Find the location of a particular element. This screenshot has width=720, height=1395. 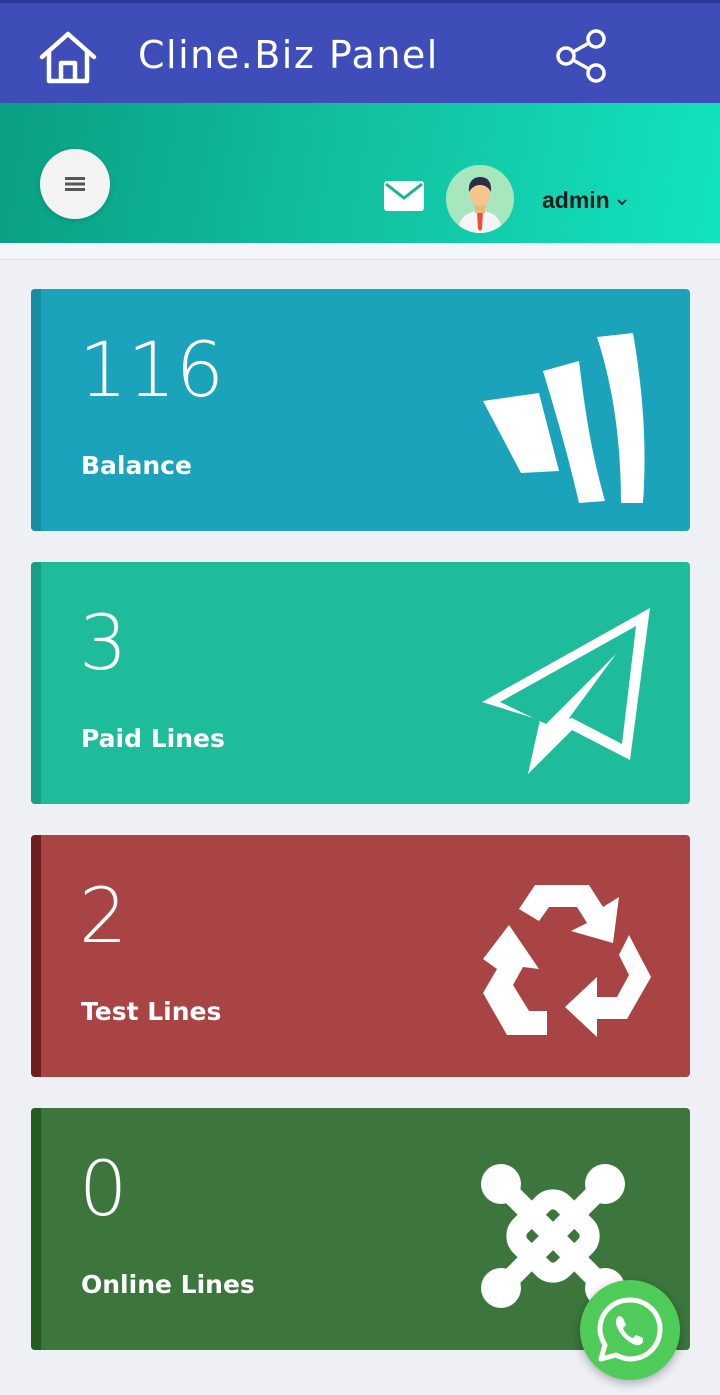

whatsapp-icon is located at coordinates (630, 1329).